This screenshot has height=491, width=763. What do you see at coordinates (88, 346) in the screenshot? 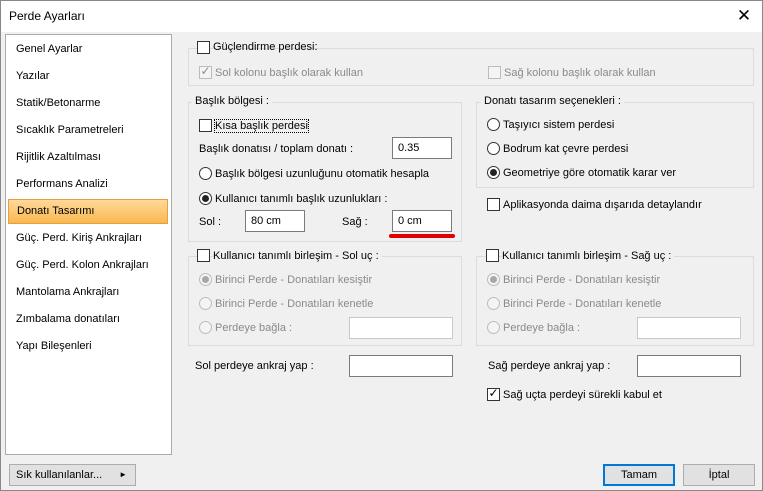
I see `sidebar-item-yapi-bilesenleri: Yapı Bileşenleri` at bounding box center [88, 346].